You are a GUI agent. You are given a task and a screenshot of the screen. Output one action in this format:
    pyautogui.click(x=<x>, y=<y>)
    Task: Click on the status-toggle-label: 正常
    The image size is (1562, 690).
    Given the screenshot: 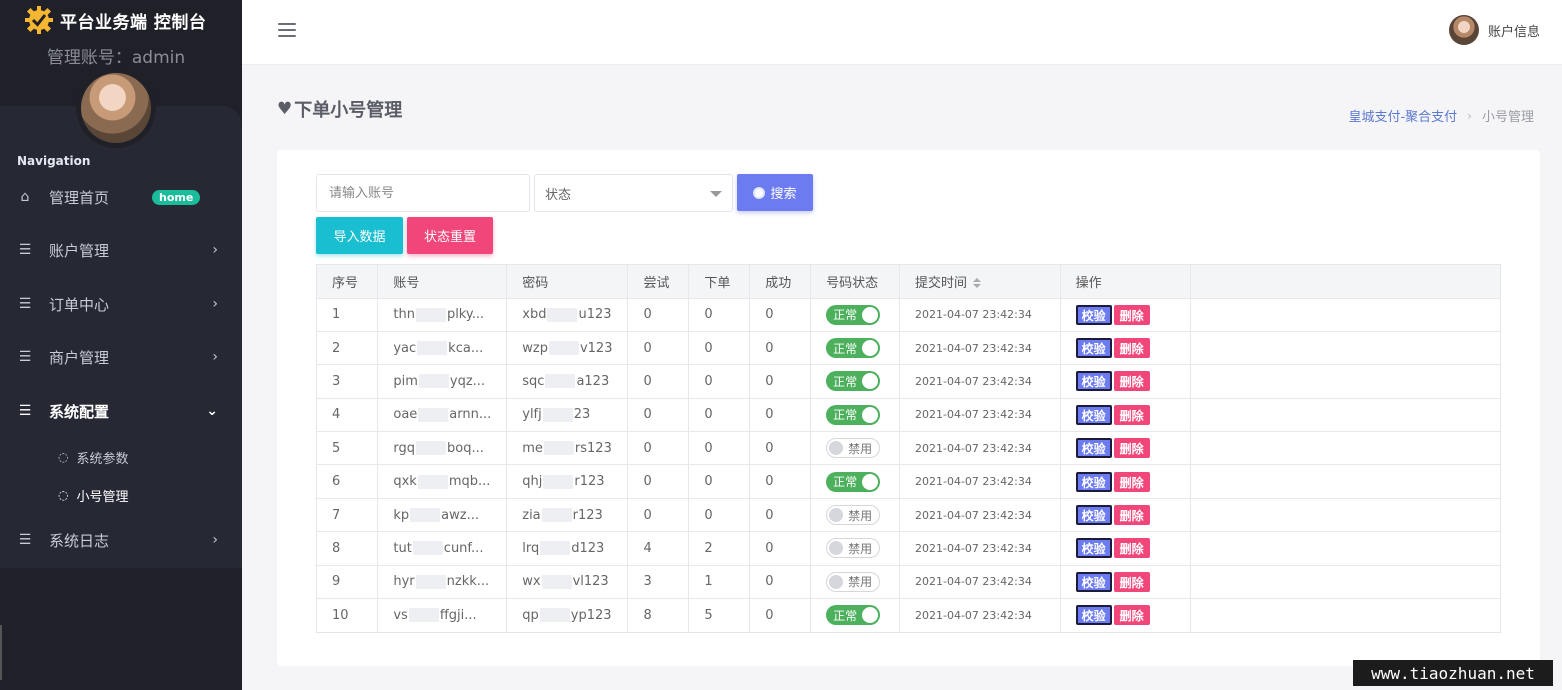 What is the action you would take?
    pyautogui.click(x=845, y=482)
    